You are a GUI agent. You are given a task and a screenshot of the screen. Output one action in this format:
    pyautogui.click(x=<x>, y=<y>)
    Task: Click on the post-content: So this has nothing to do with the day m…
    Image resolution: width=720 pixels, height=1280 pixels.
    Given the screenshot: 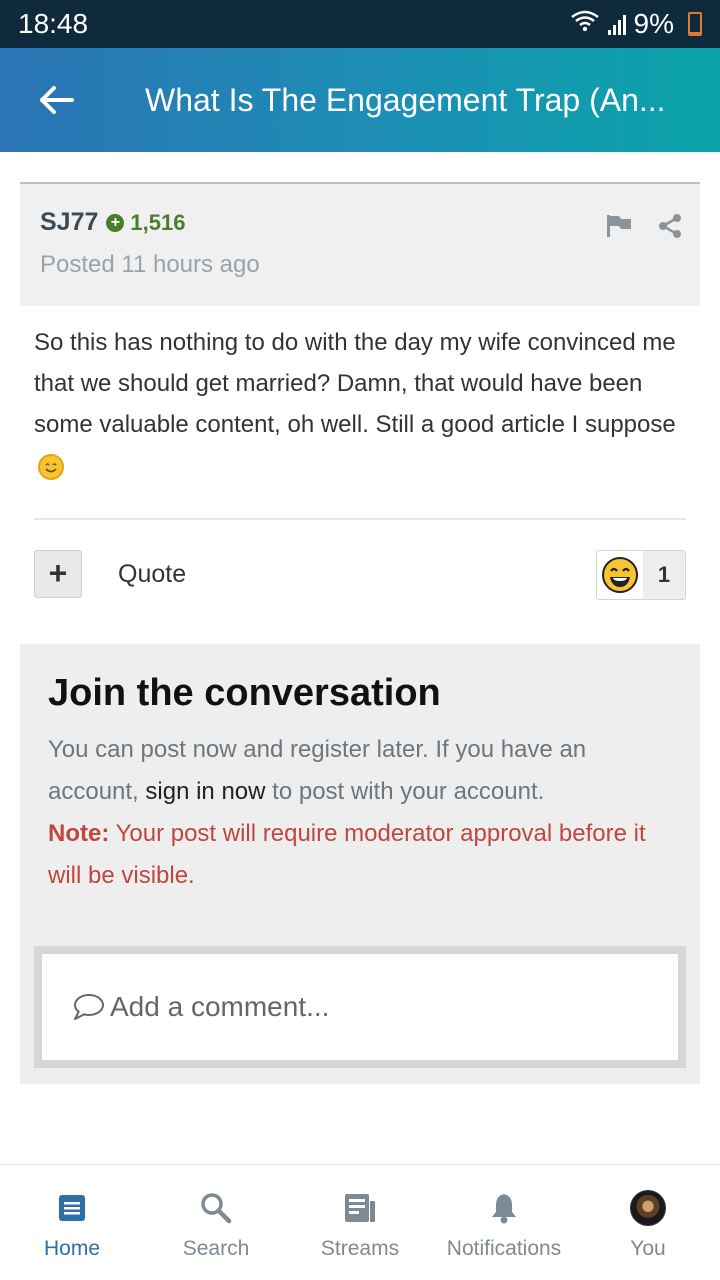 What is the action you would take?
    pyautogui.click(x=360, y=396)
    